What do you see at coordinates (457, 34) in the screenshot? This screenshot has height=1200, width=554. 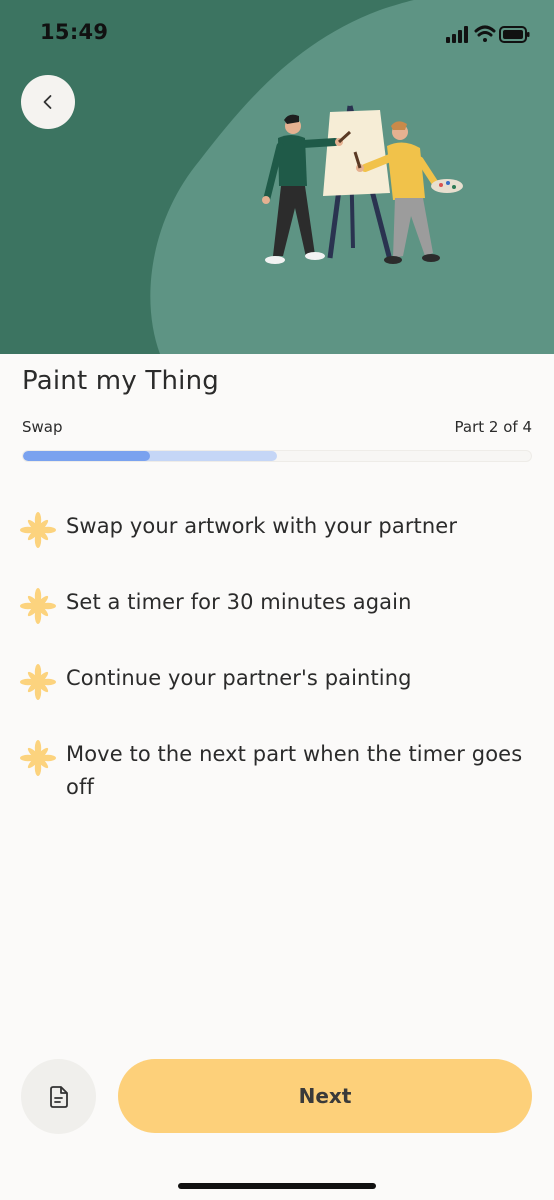 I see `signal-icon` at bounding box center [457, 34].